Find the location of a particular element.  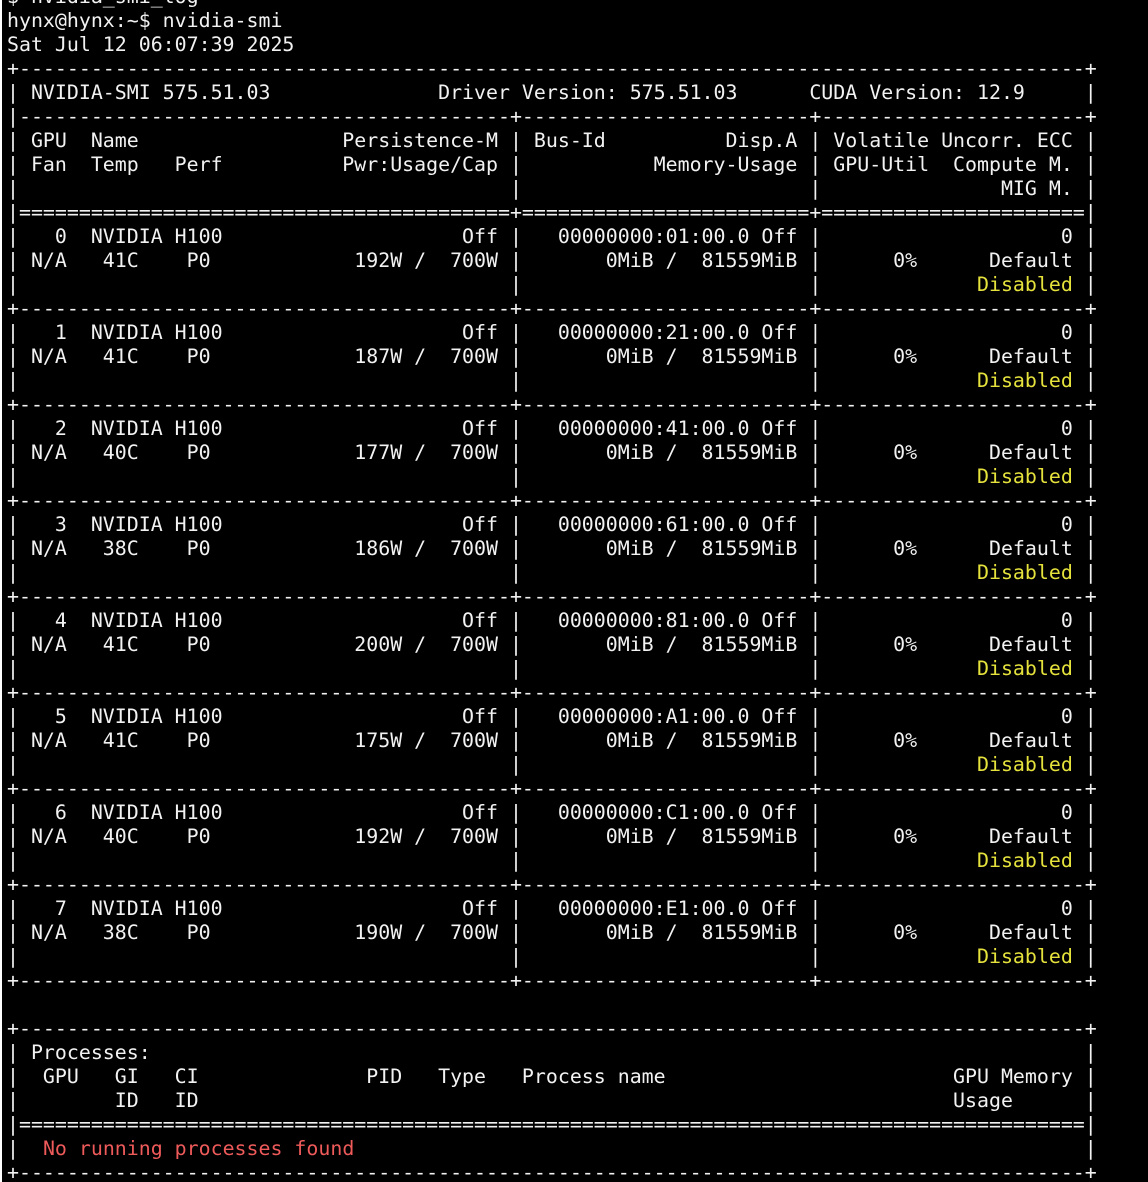

terminal-text: | | | MIG M. | is located at coordinates (552, 188).